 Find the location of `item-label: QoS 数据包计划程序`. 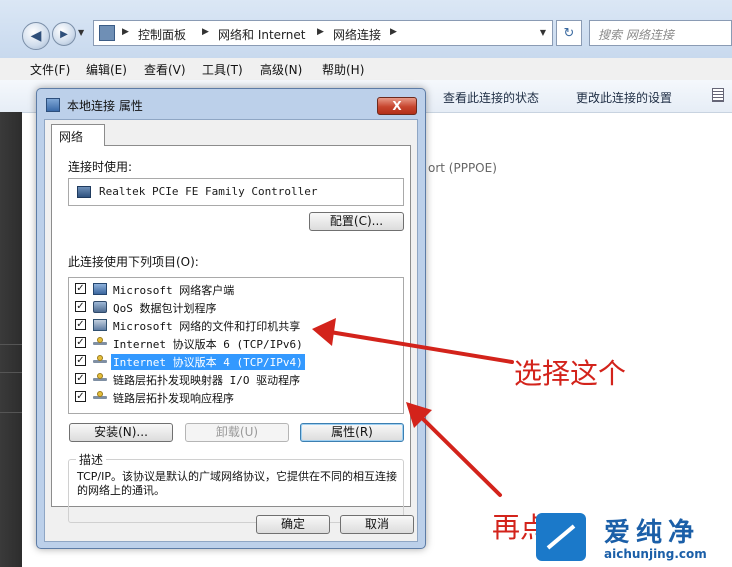

item-label: QoS 数据包计划程序 is located at coordinates (165, 308).